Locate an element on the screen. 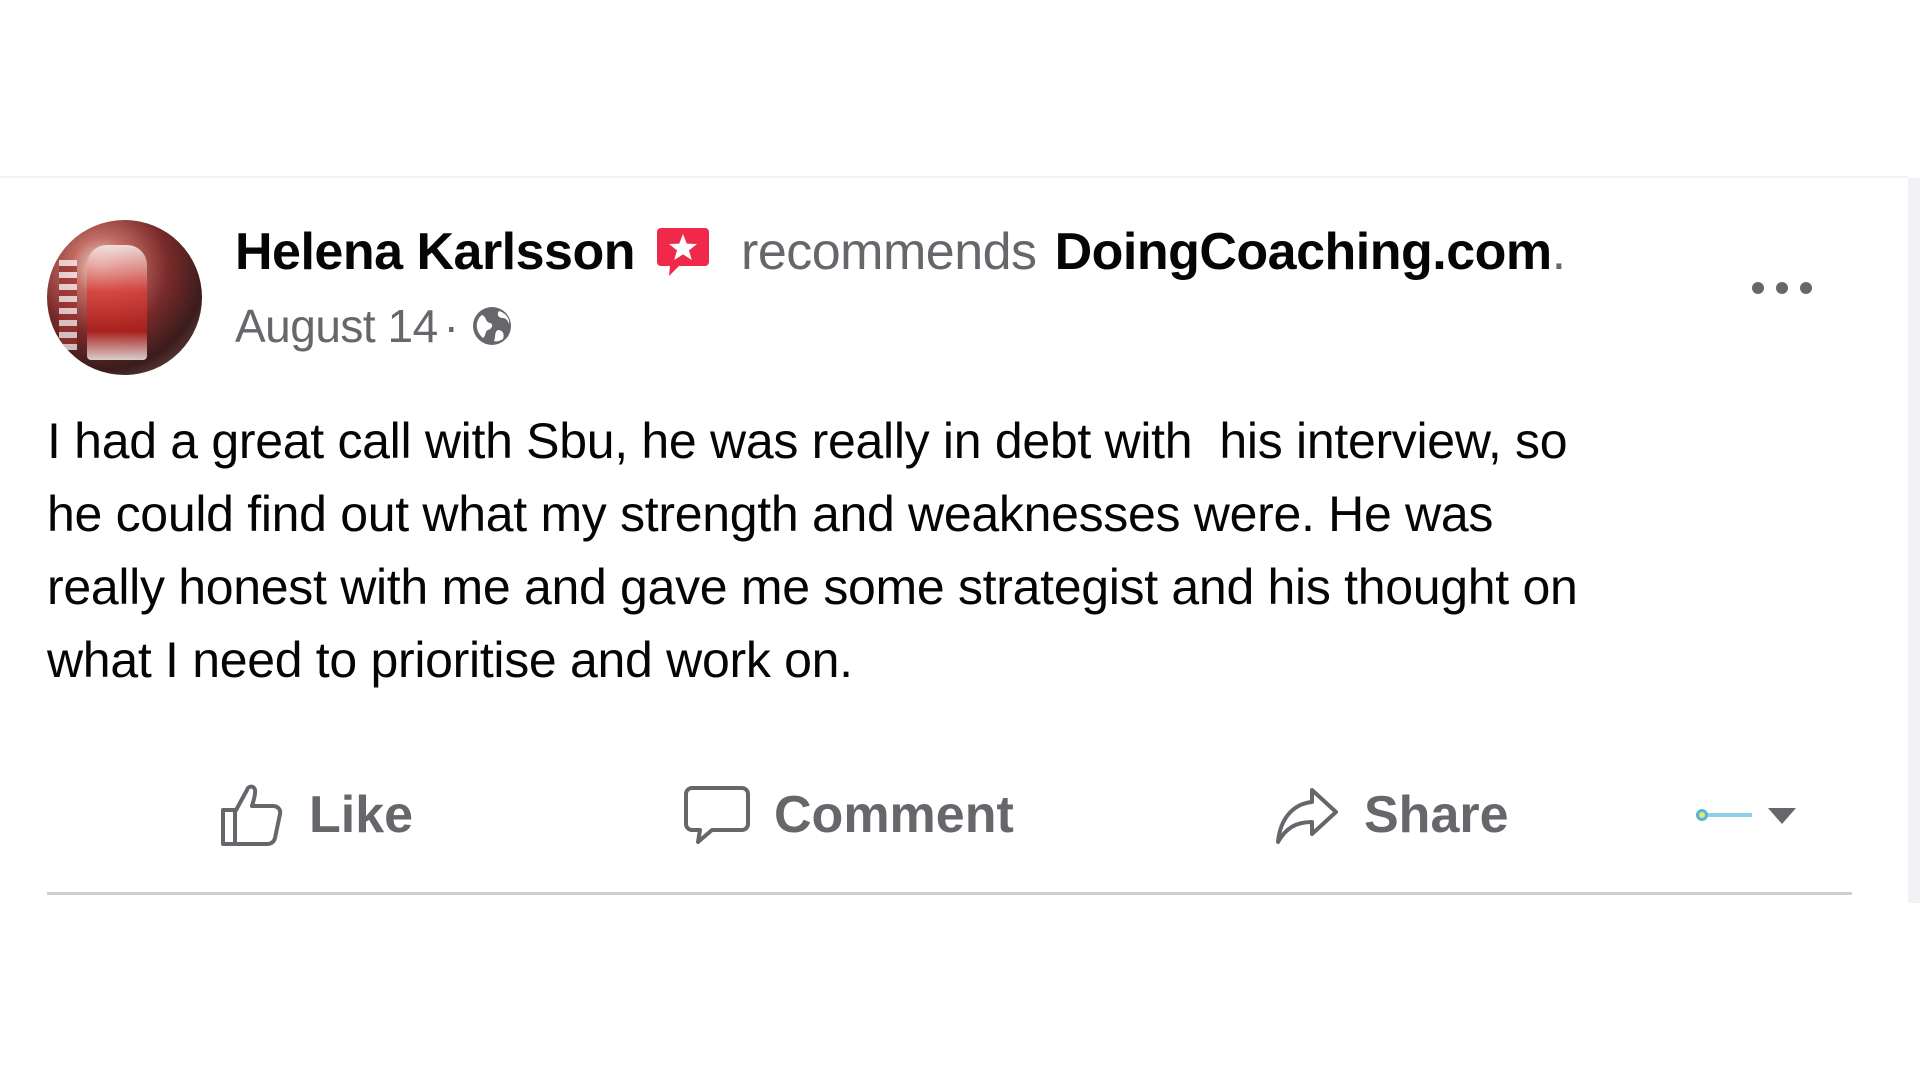 This screenshot has height=1080, width=1920. post-date: August 14 is located at coordinates (336, 326).